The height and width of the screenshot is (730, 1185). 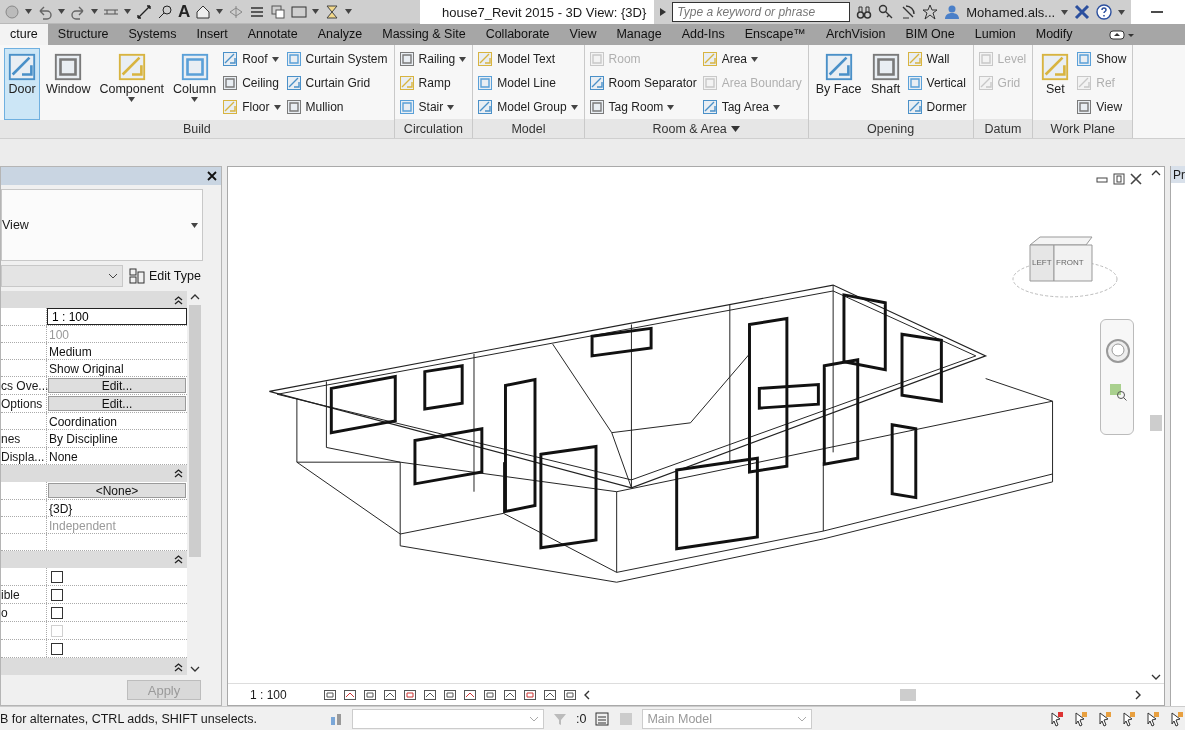 What do you see at coordinates (735, 128) in the screenshot?
I see `caret-icon` at bounding box center [735, 128].